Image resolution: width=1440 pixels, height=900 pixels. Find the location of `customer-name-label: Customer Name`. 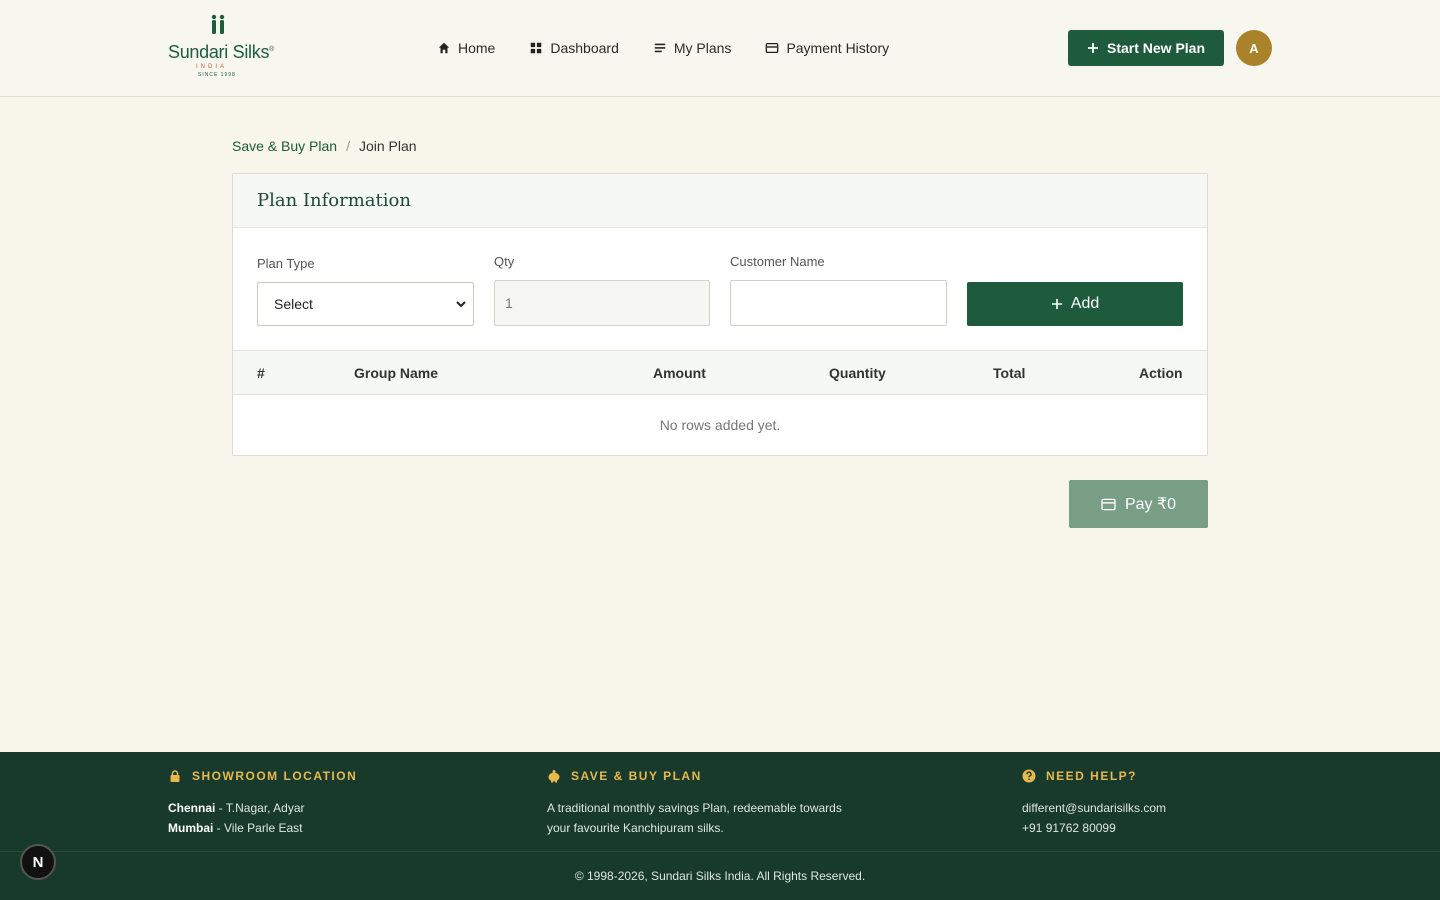

customer-name-label: Customer Name is located at coordinates (777, 261).